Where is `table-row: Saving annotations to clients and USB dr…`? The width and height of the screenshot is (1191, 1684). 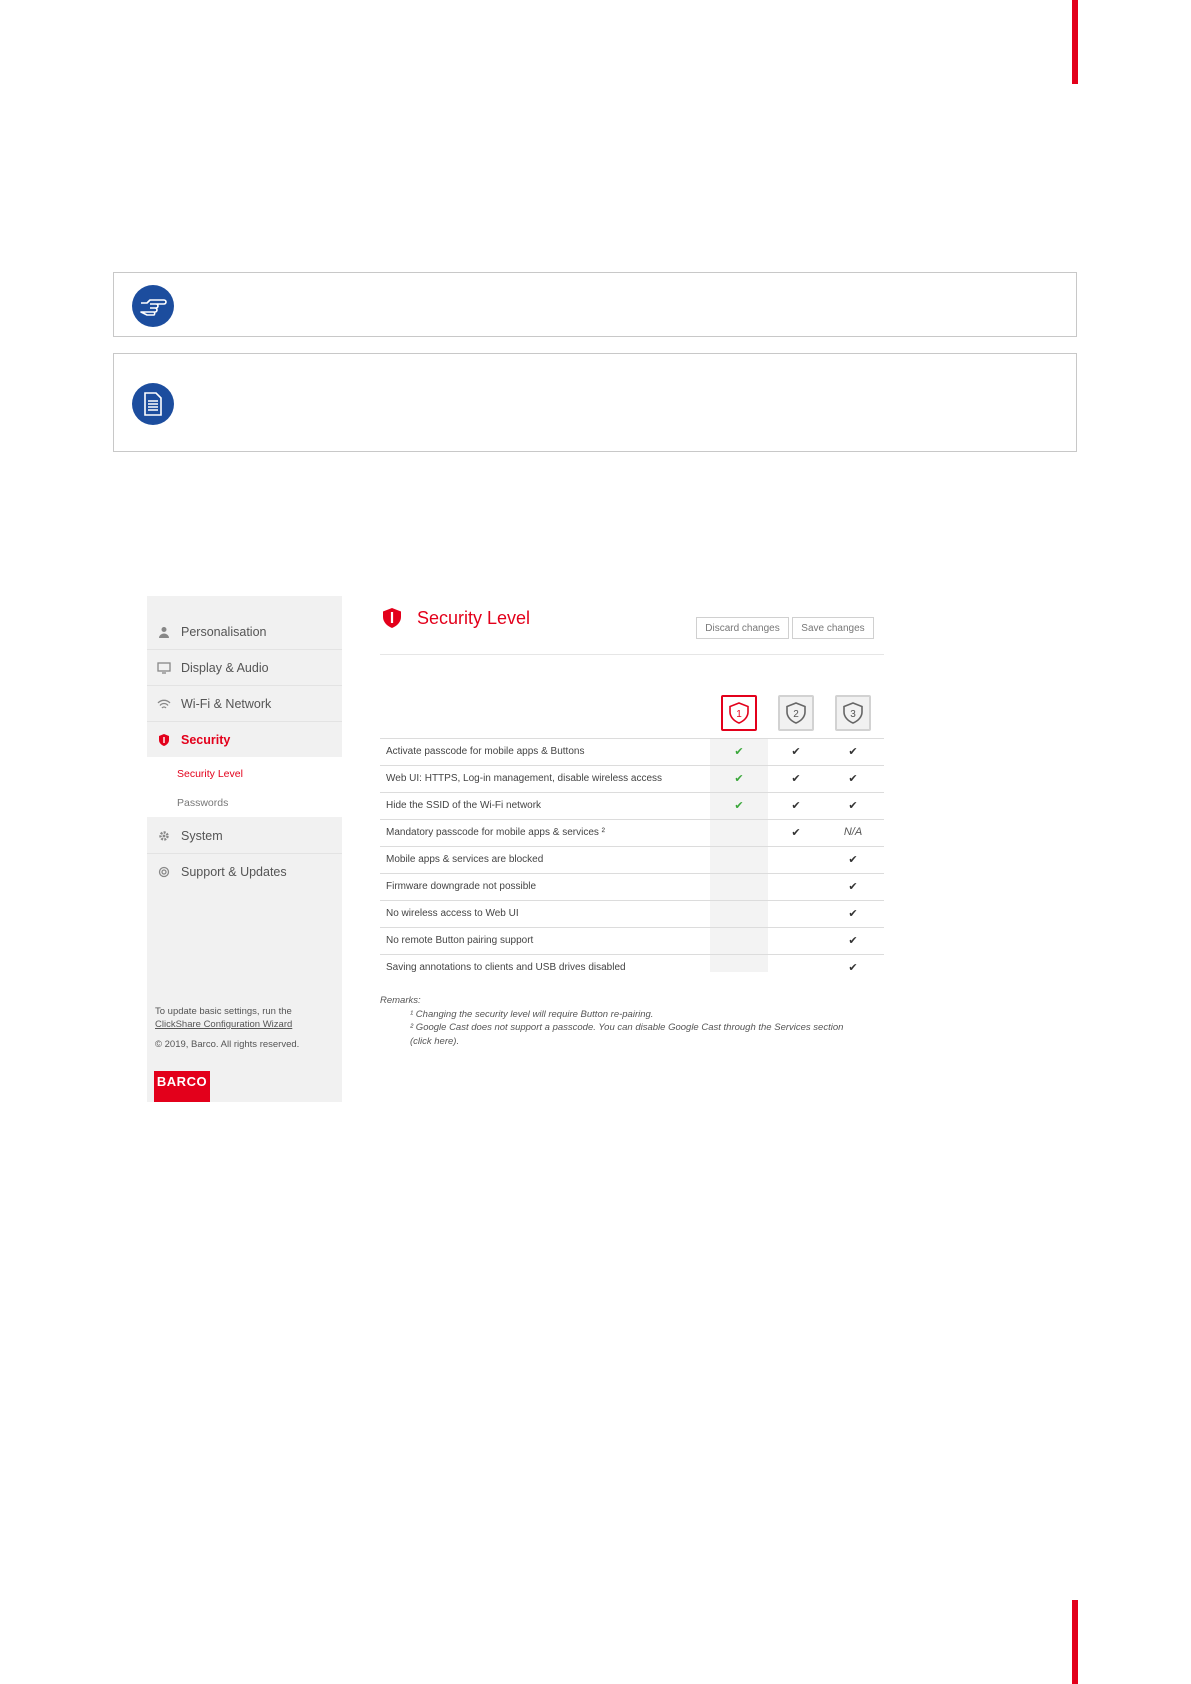 table-row: Saving annotations to clients and USB dr… is located at coordinates (632, 967).